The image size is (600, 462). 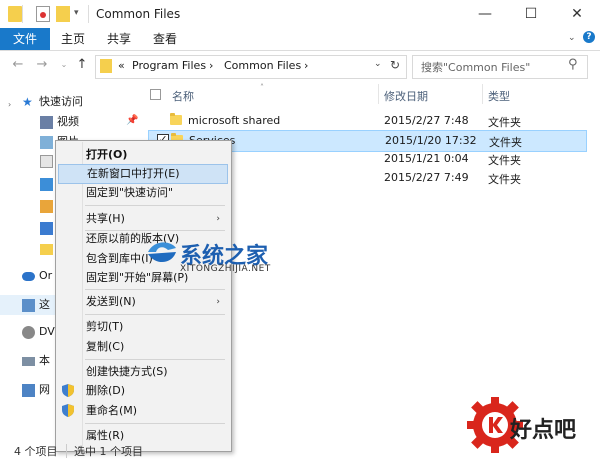 What do you see at coordinates (183, 96) in the screenshot?
I see `column-header-name: 名称` at bounding box center [183, 96].